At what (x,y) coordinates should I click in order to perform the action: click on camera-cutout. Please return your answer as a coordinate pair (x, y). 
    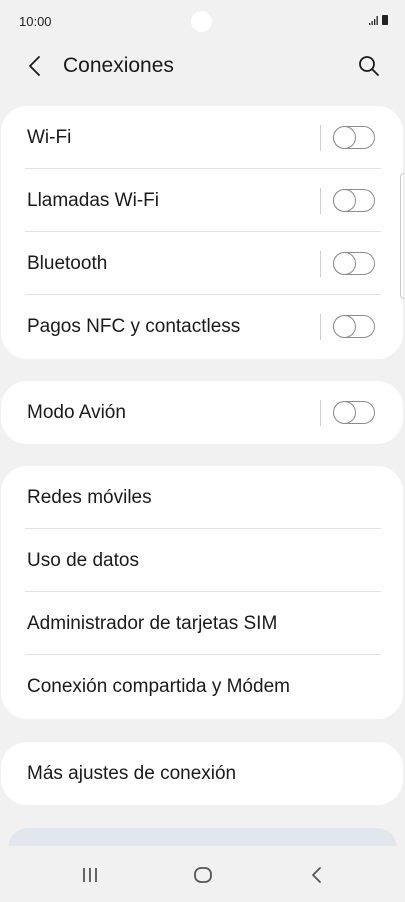
    Looking at the image, I should click on (201, 21).